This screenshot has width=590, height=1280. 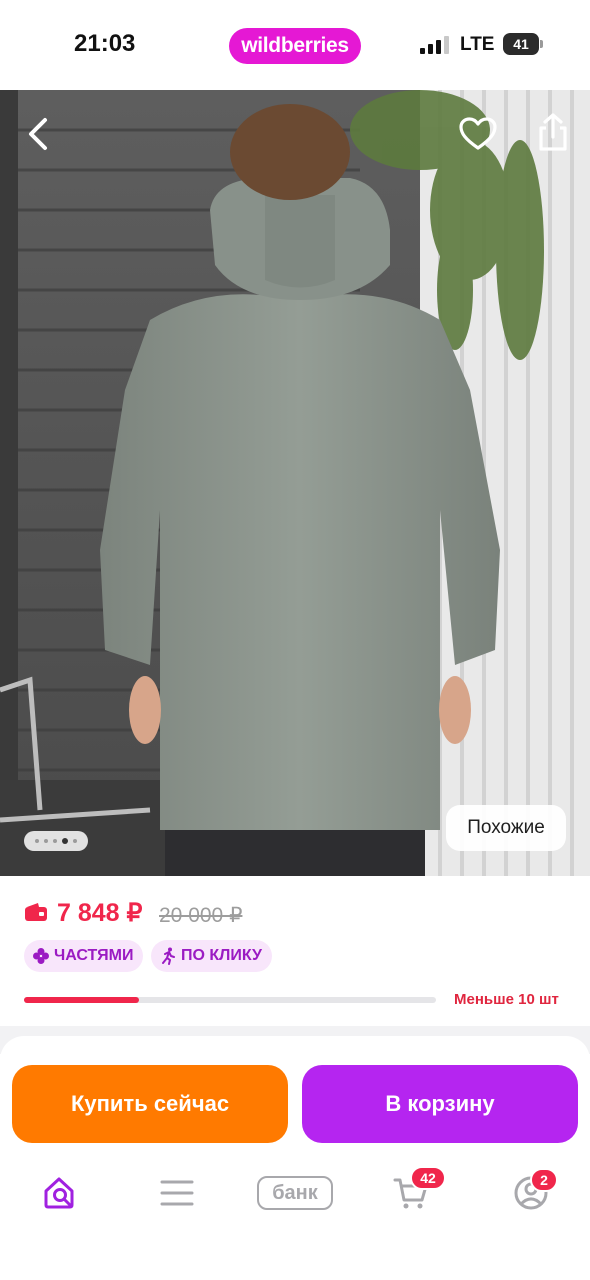 I want to click on tab-bank: банк, so click(x=295, y=1193).